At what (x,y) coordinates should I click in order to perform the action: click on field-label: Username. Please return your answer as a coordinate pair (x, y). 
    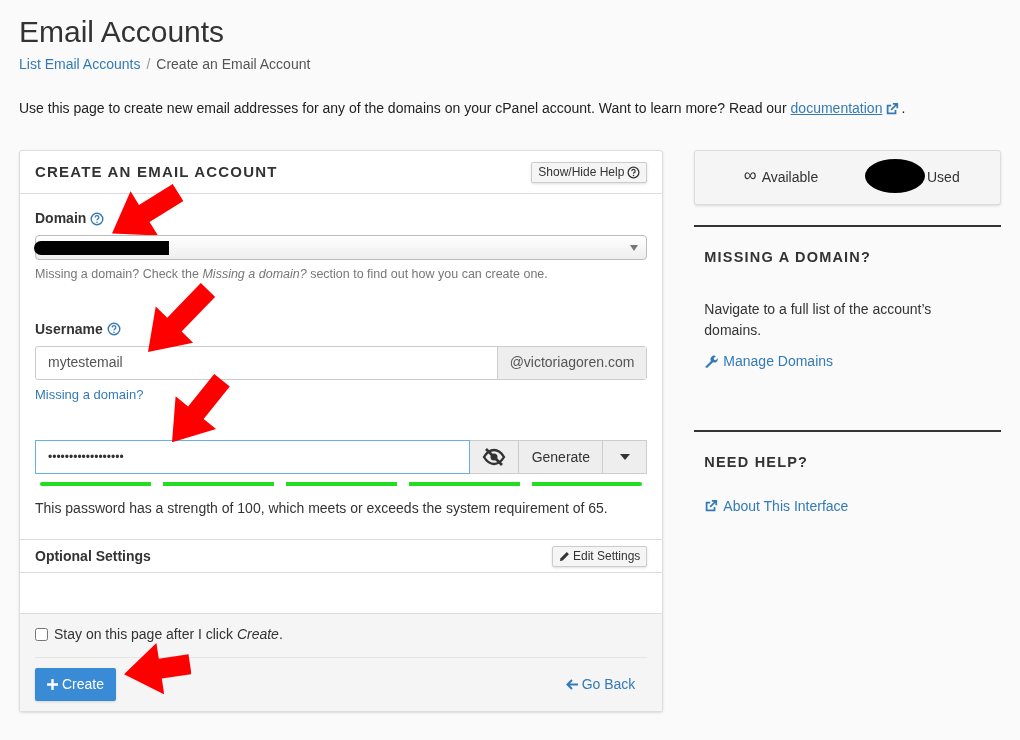
    Looking at the image, I should click on (69, 329).